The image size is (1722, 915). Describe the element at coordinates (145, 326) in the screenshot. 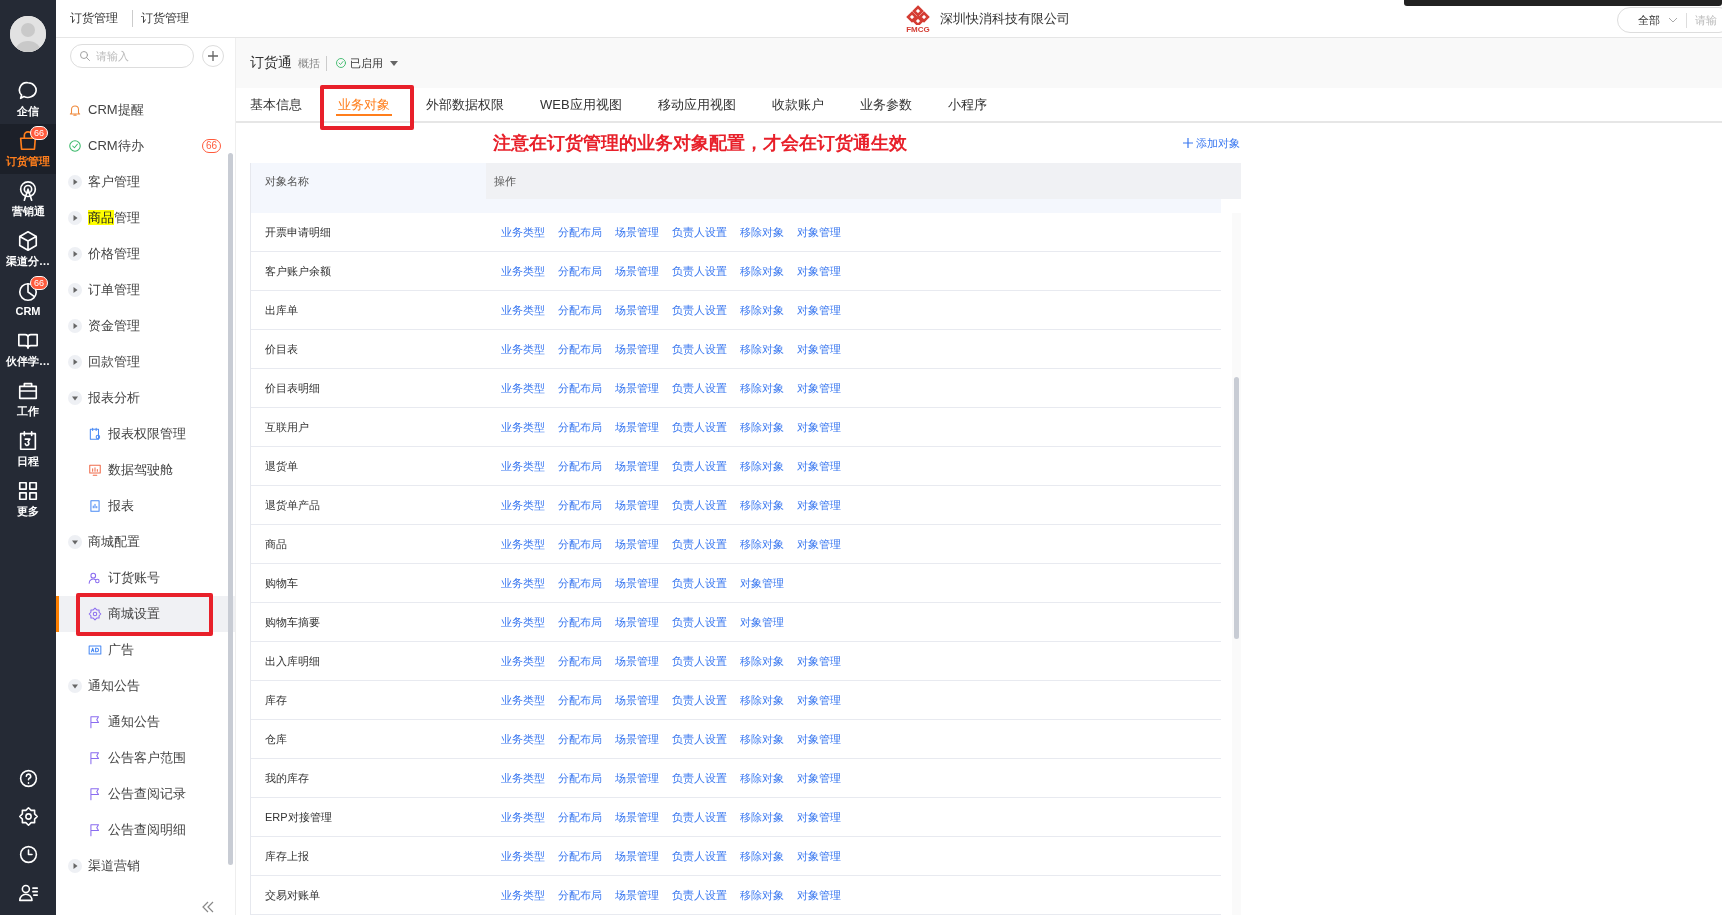

I see `sidebar-item: 资金管理` at that location.